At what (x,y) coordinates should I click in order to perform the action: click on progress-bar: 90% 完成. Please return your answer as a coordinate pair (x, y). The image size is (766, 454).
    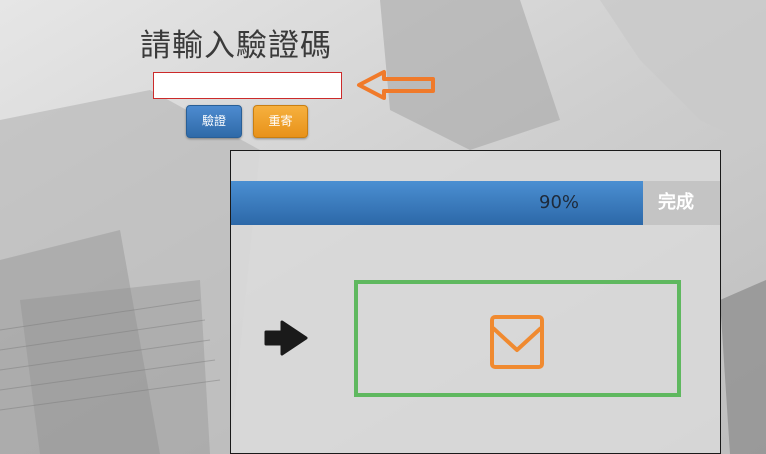
    Looking at the image, I should click on (475, 203).